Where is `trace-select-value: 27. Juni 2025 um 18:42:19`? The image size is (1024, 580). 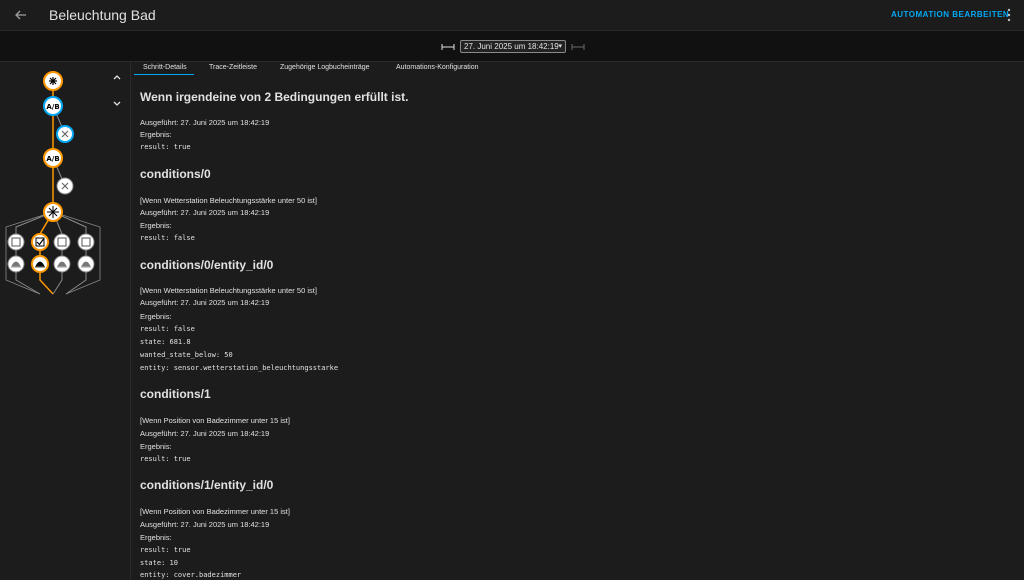
trace-select-value: 27. Juni 2025 um 18:42:19 is located at coordinates (511, 46).